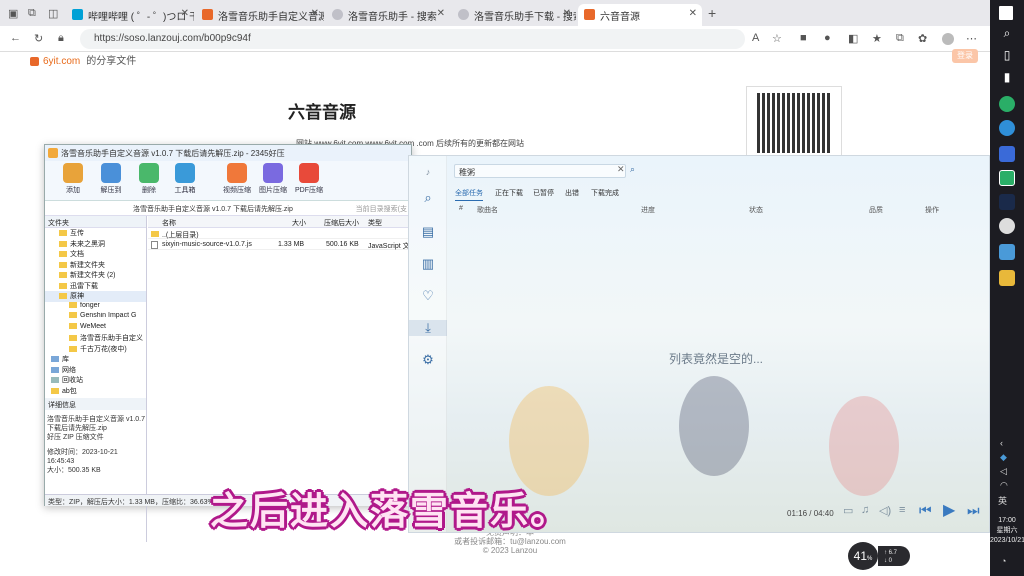 This screenshot has width=1024, height=576. Describe the element at coordinates (341, 223) in the screenshot. I see `column-packed: 压缩后大小` at that location.